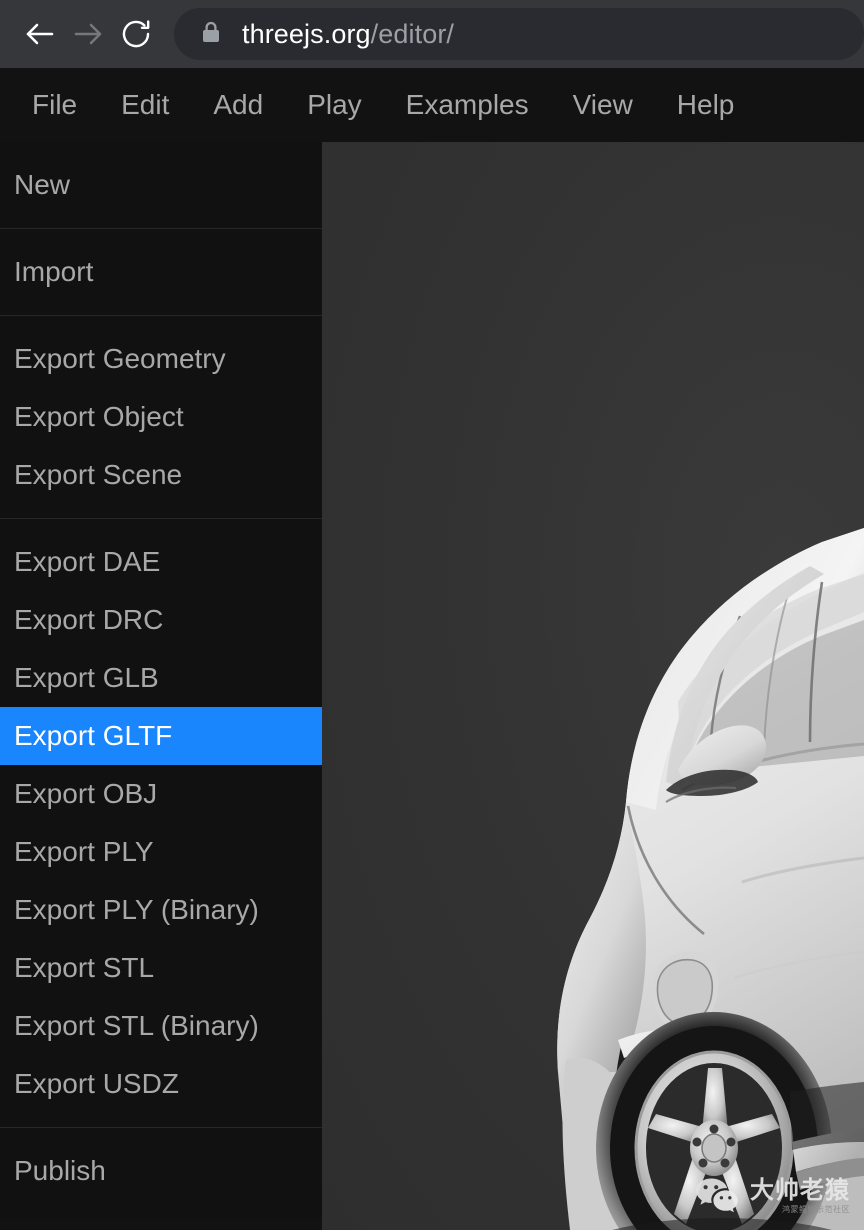 The image size is (864, 1230). Describe the element at coordinates (603, 105) in the screenshot. I see `menubar-item-view: View` at that location.